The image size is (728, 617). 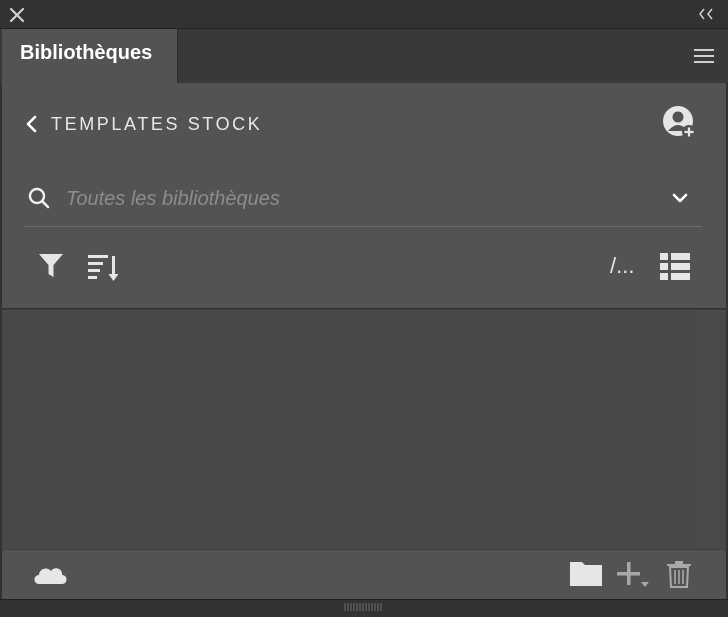 What do you see at coordinates (17, 15) in the screenshot?
I see `close-icon` at bounding box center [17, 15].